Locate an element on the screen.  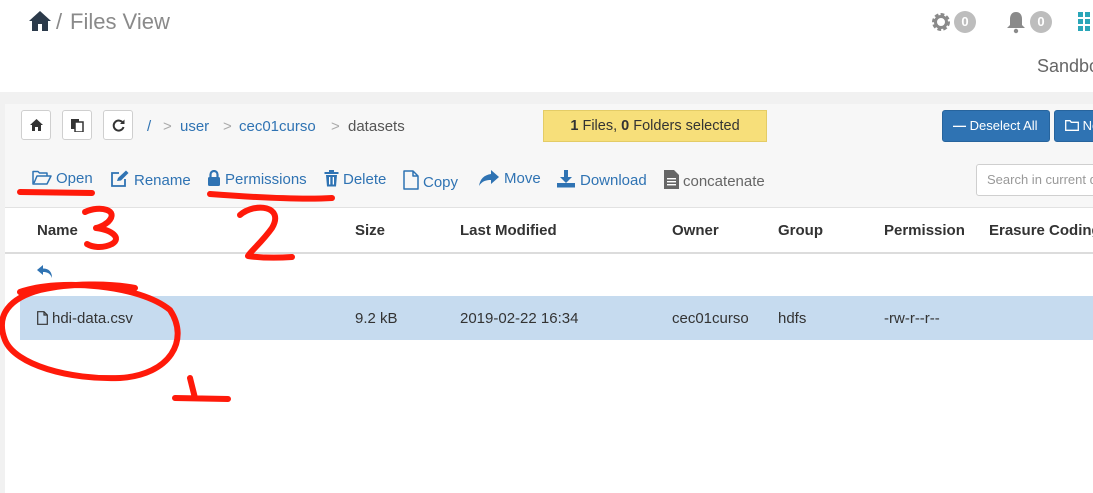
trash-icon is located at coordinates (331, 178).